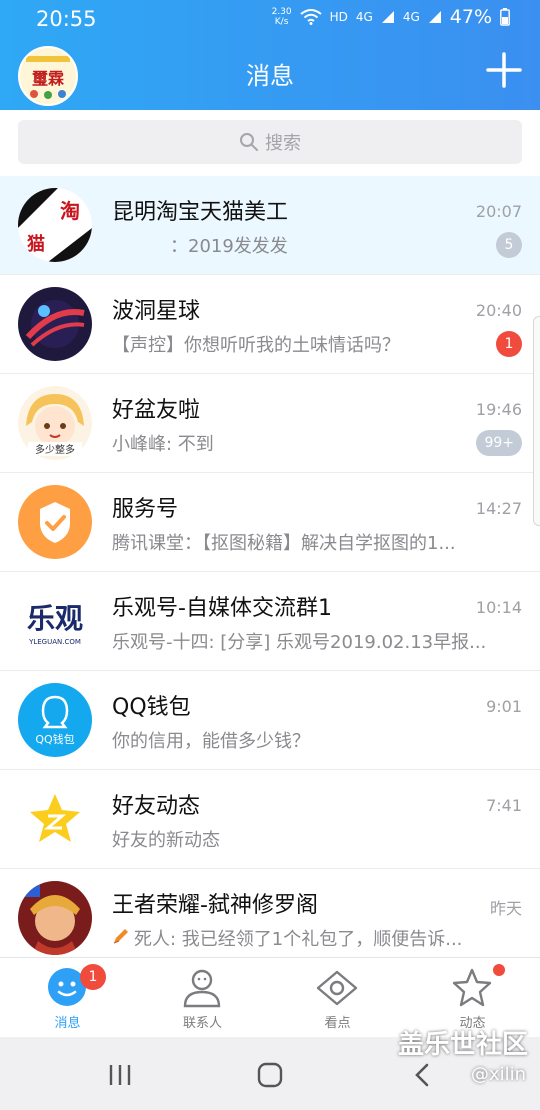 The width and height of the screenshot is (540, 1110). What do you see at coordinates (156, 806) in the screenshot?
I see `conversation-name: 好友动态` at bounding box center [156, 806].